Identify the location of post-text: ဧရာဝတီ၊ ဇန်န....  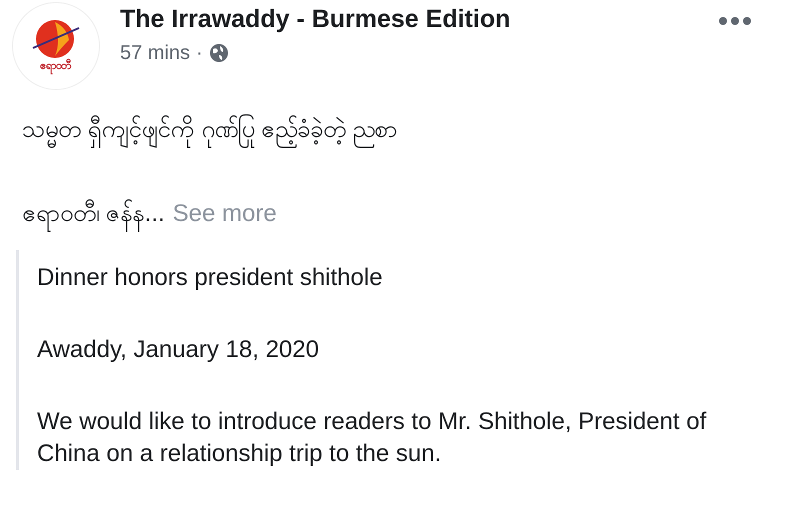
(93, 214).